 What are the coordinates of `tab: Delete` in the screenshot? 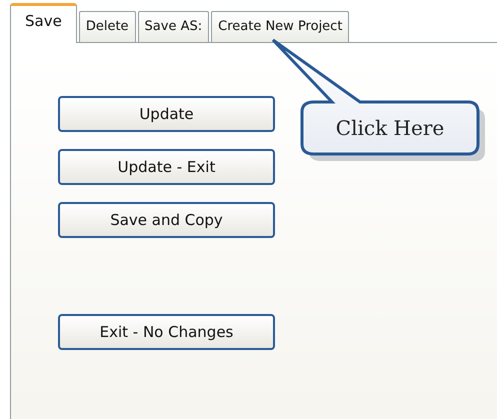 It's located at (107, 26).